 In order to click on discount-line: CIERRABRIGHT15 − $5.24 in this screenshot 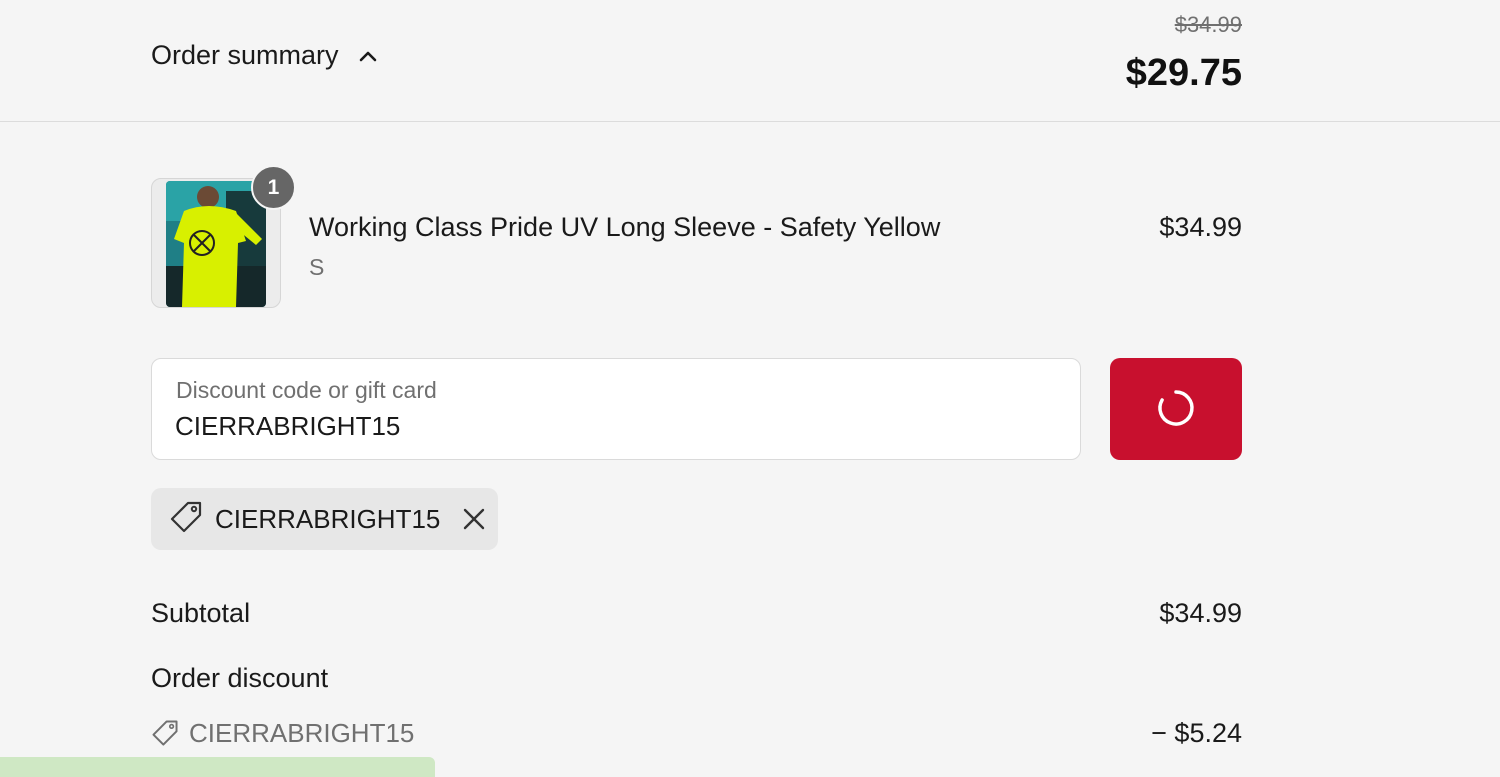, I will do `click(696, 733)`.